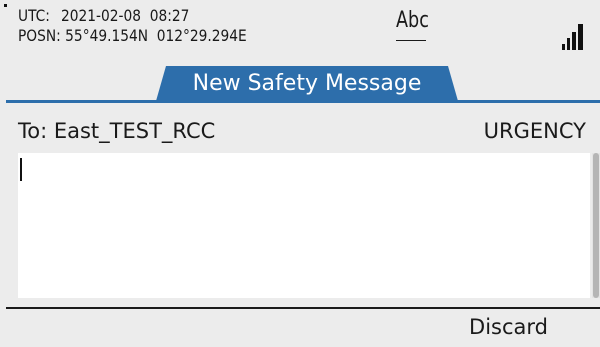 The height and width of the screenshot is (347, 600). Describe the element at coordinates (5, 5) in the screenshot. I see `status-indicator-dot` at that location.